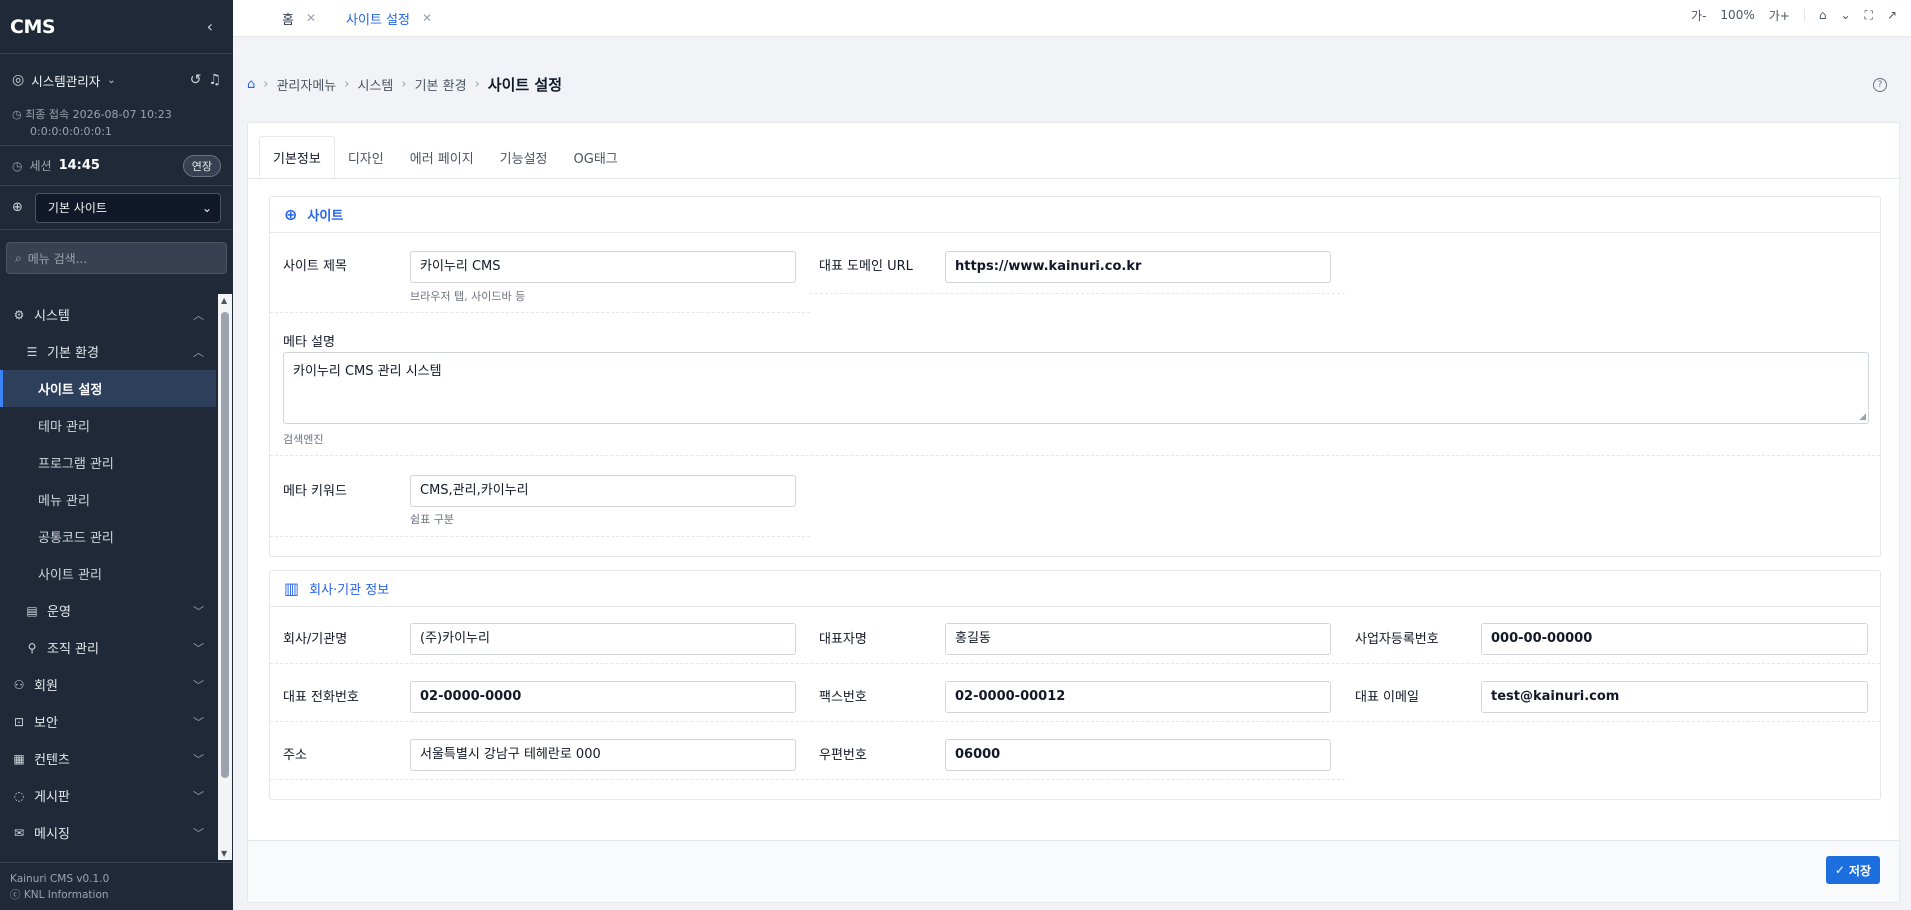 This screenshot has height=910, width=1911. Describe the element at coordinates (297, 157) in the screenshot. I see `tab-basic-info: 기본정보` at that location.